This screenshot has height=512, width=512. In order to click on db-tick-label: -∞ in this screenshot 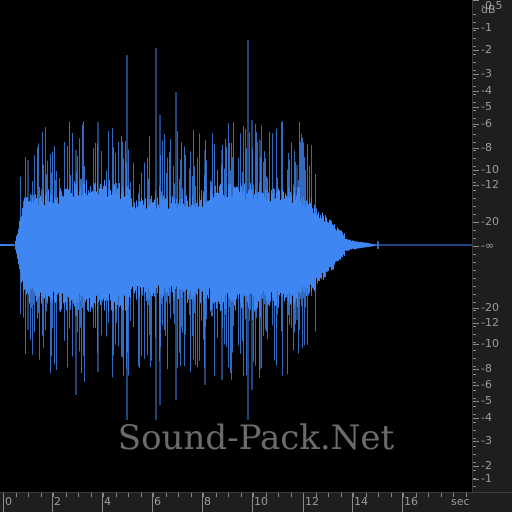, I will do `click(488, 245)`.